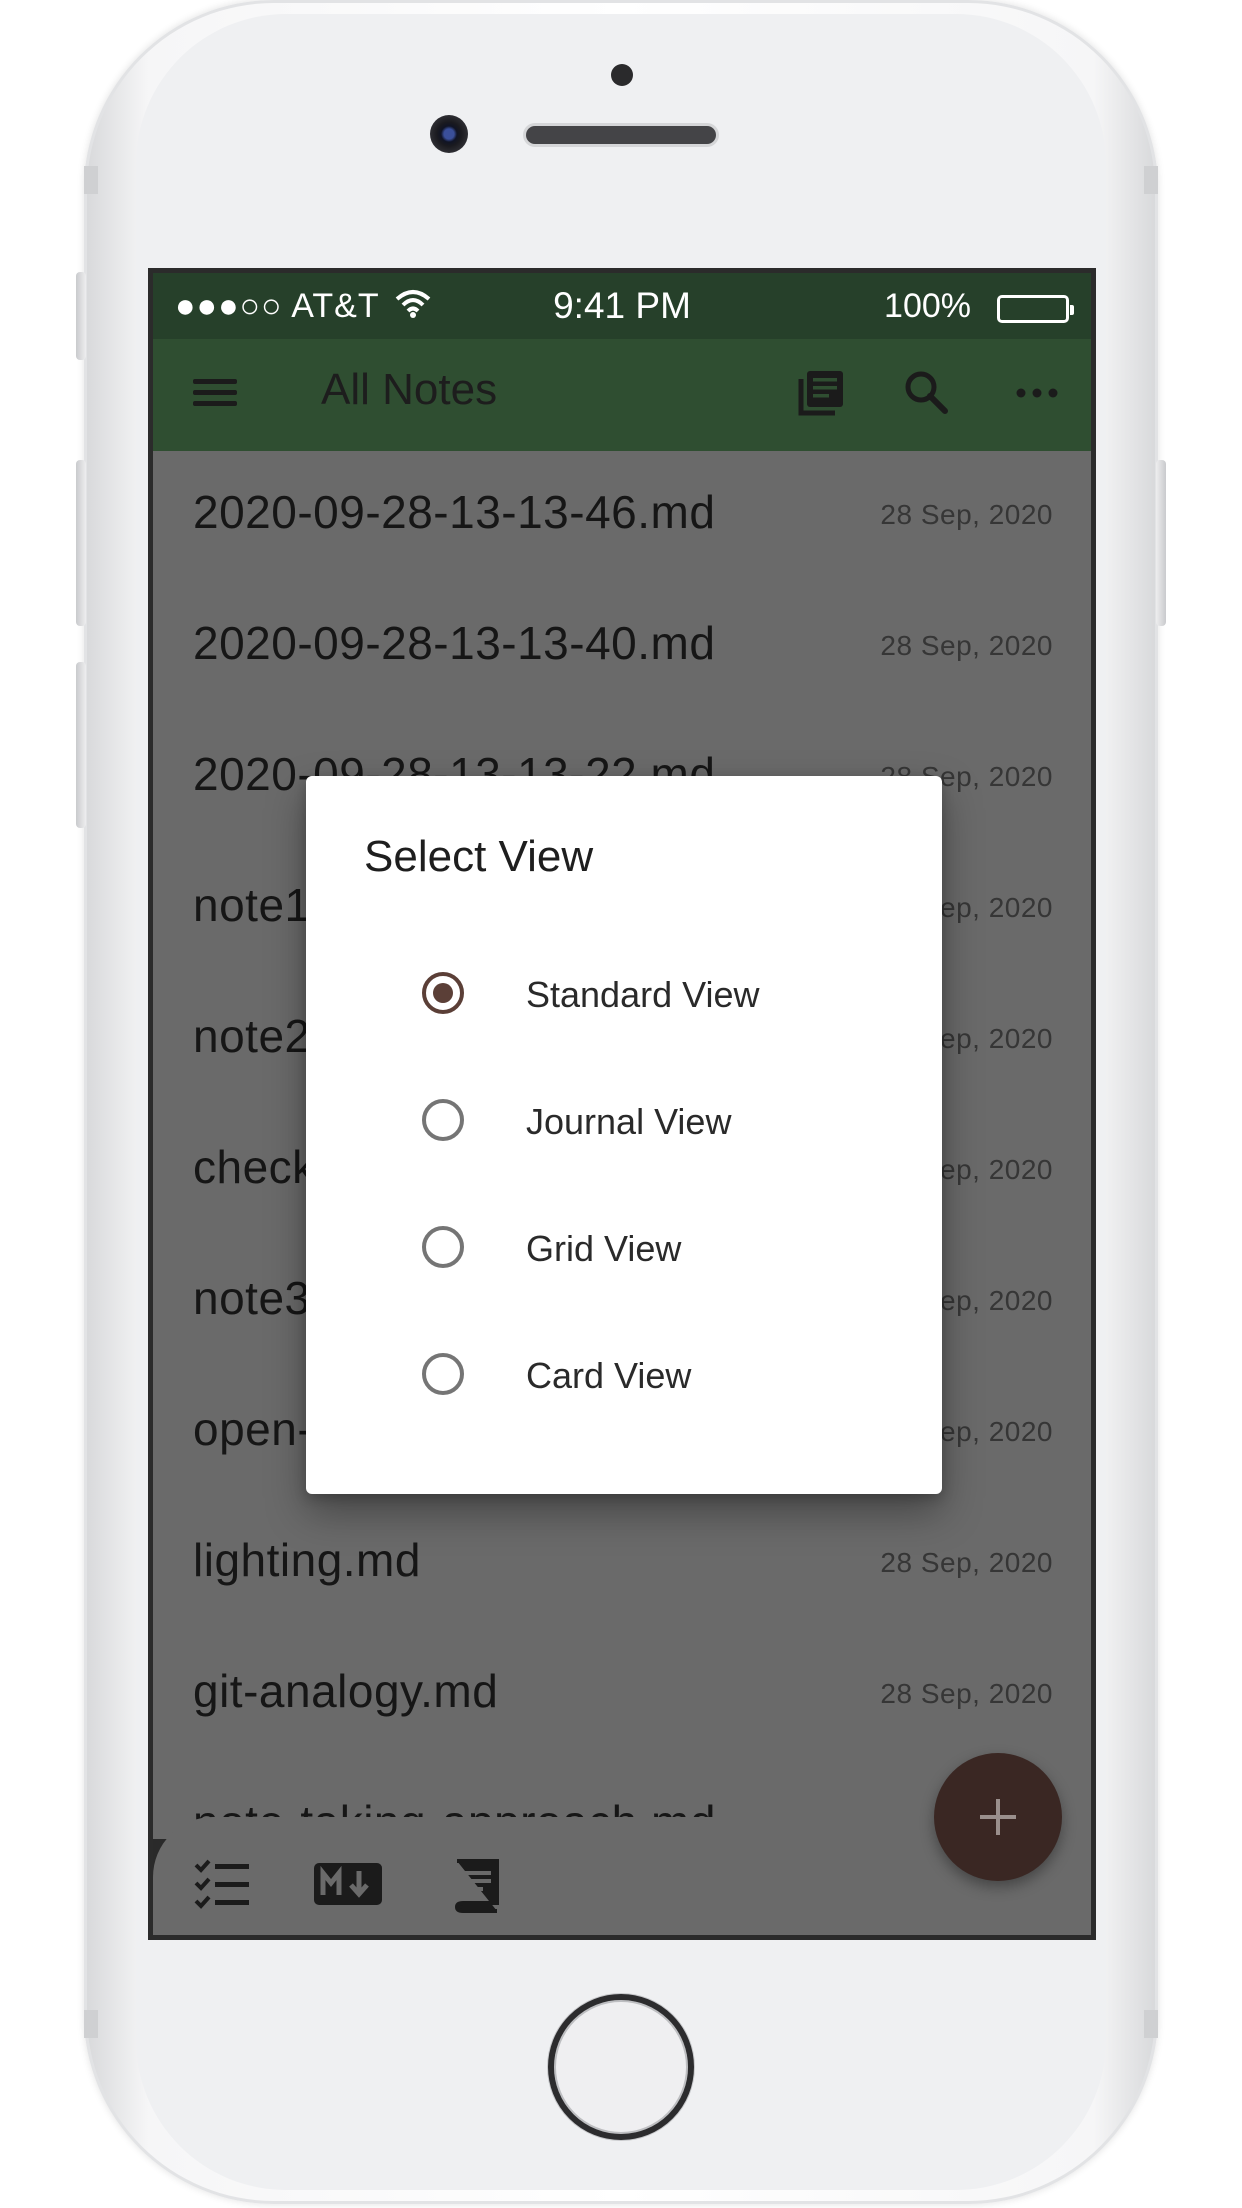  I want to click on list-item: git-analogy.md 28 Sep, 2020, so click(622, 1695).